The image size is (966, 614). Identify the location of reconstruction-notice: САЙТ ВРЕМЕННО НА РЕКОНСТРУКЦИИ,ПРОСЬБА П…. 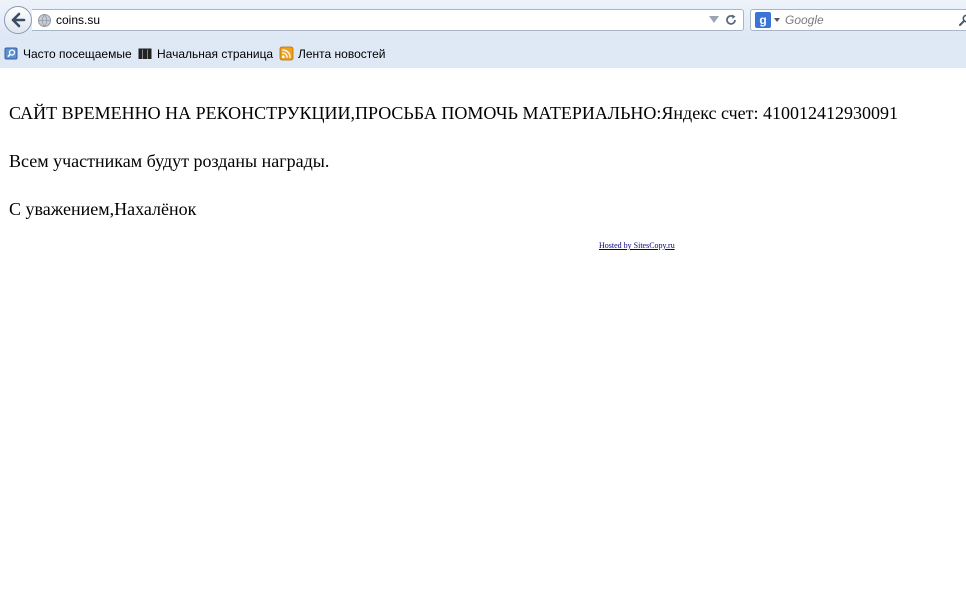
(454, 113).